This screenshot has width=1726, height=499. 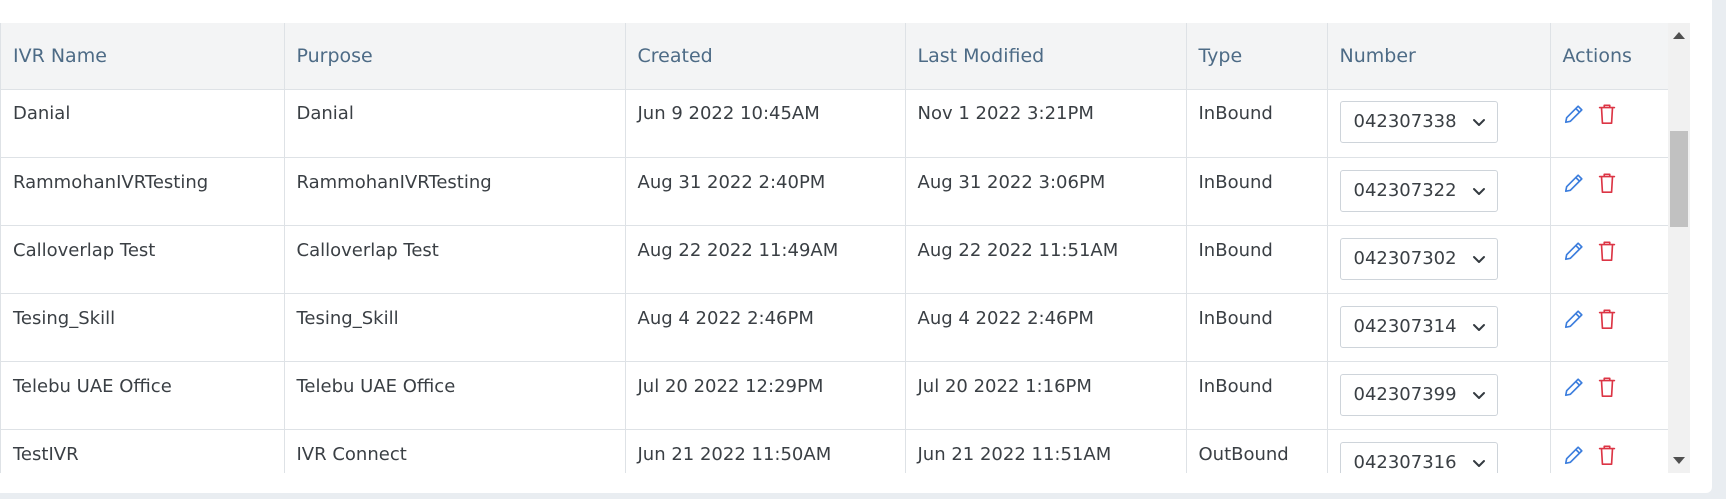 What do you see at coordinates (455, 394) in the screenshot?
I see `cell-purpose: Telebu UAE Office` at bounding box center [455, 394].